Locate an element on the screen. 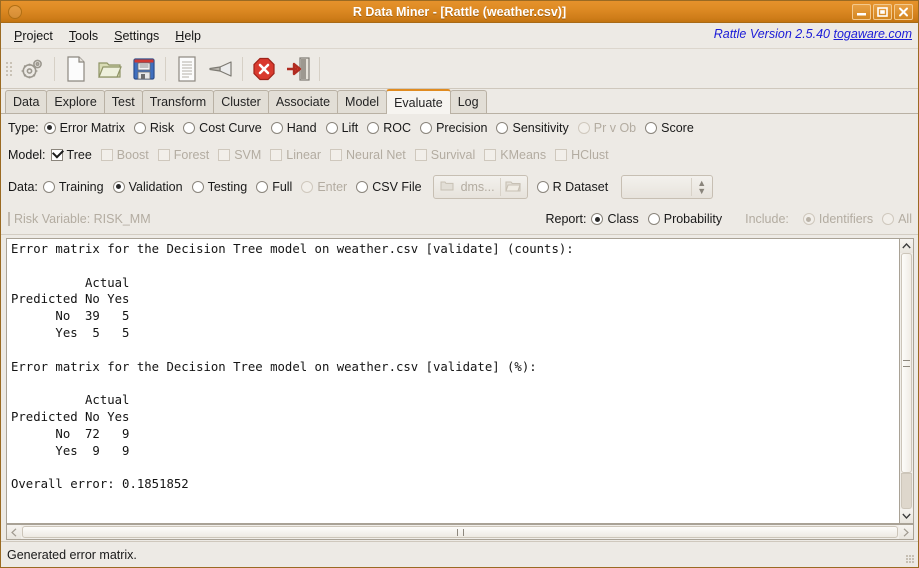 Image resolution: width=919 pixels, height=568 pixels. horizontal-scroll-thumb is located at coordinates (460, 532).